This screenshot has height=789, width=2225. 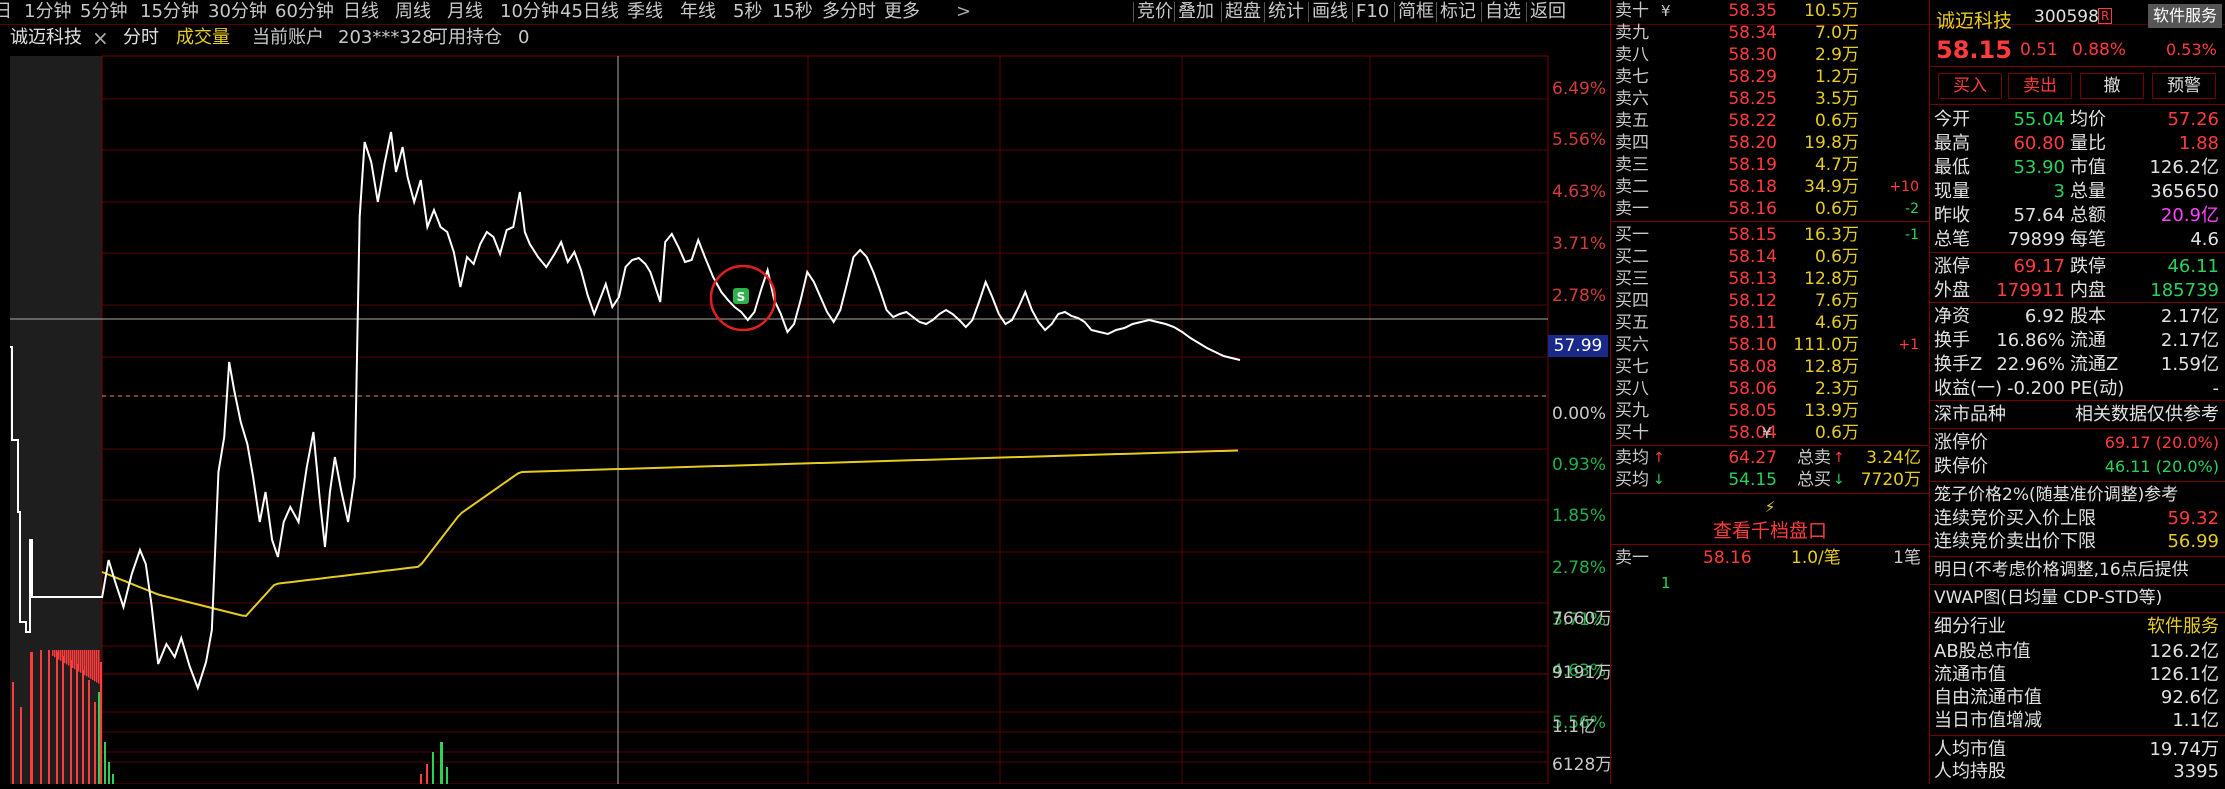 What do you see at coordinates (1970, 626) in the screenshot?
I see `industry-label: 细分行业` at bounding box center [1970, 626].